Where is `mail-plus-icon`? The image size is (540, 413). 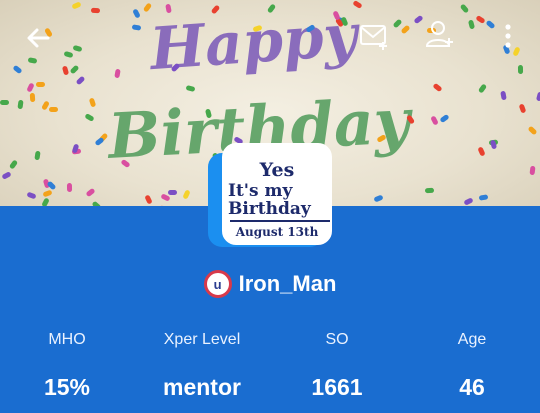
mail-plus-icon is located at coordinates (373, 37).